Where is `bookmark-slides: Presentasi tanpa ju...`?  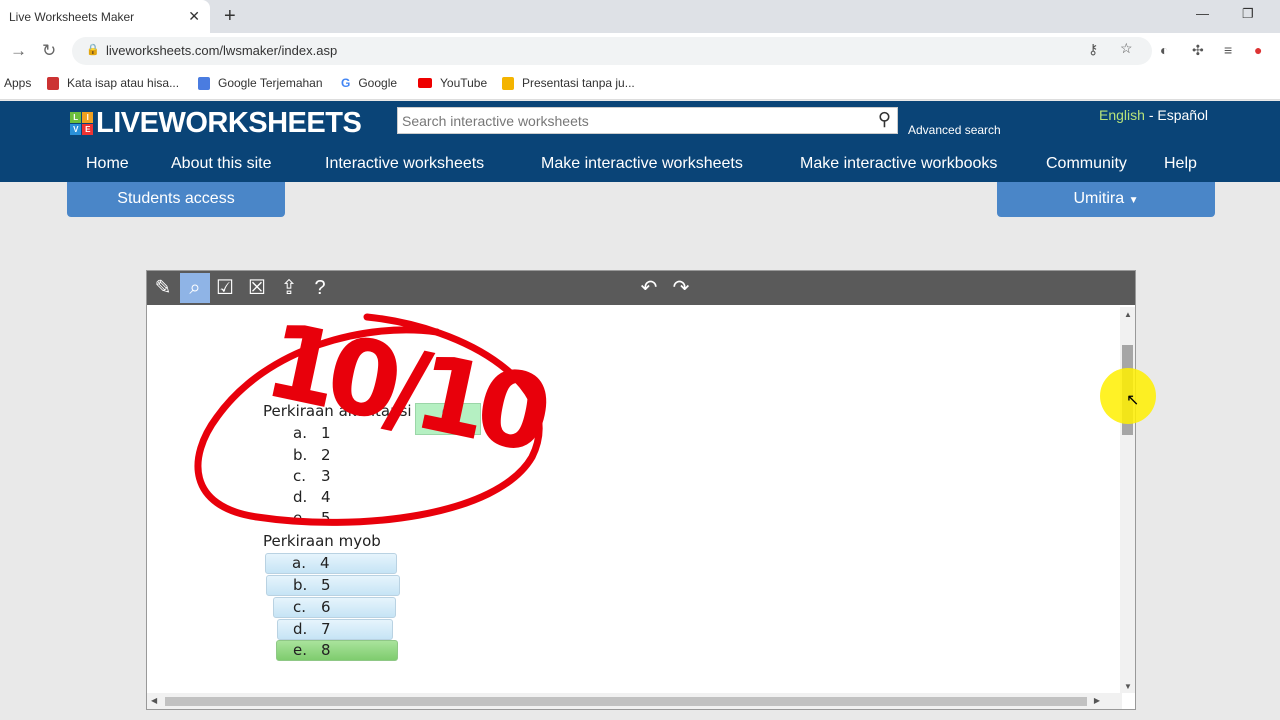
bookmark-slides: Presentasi tanpa ju... is located at coordinates (568, 83).